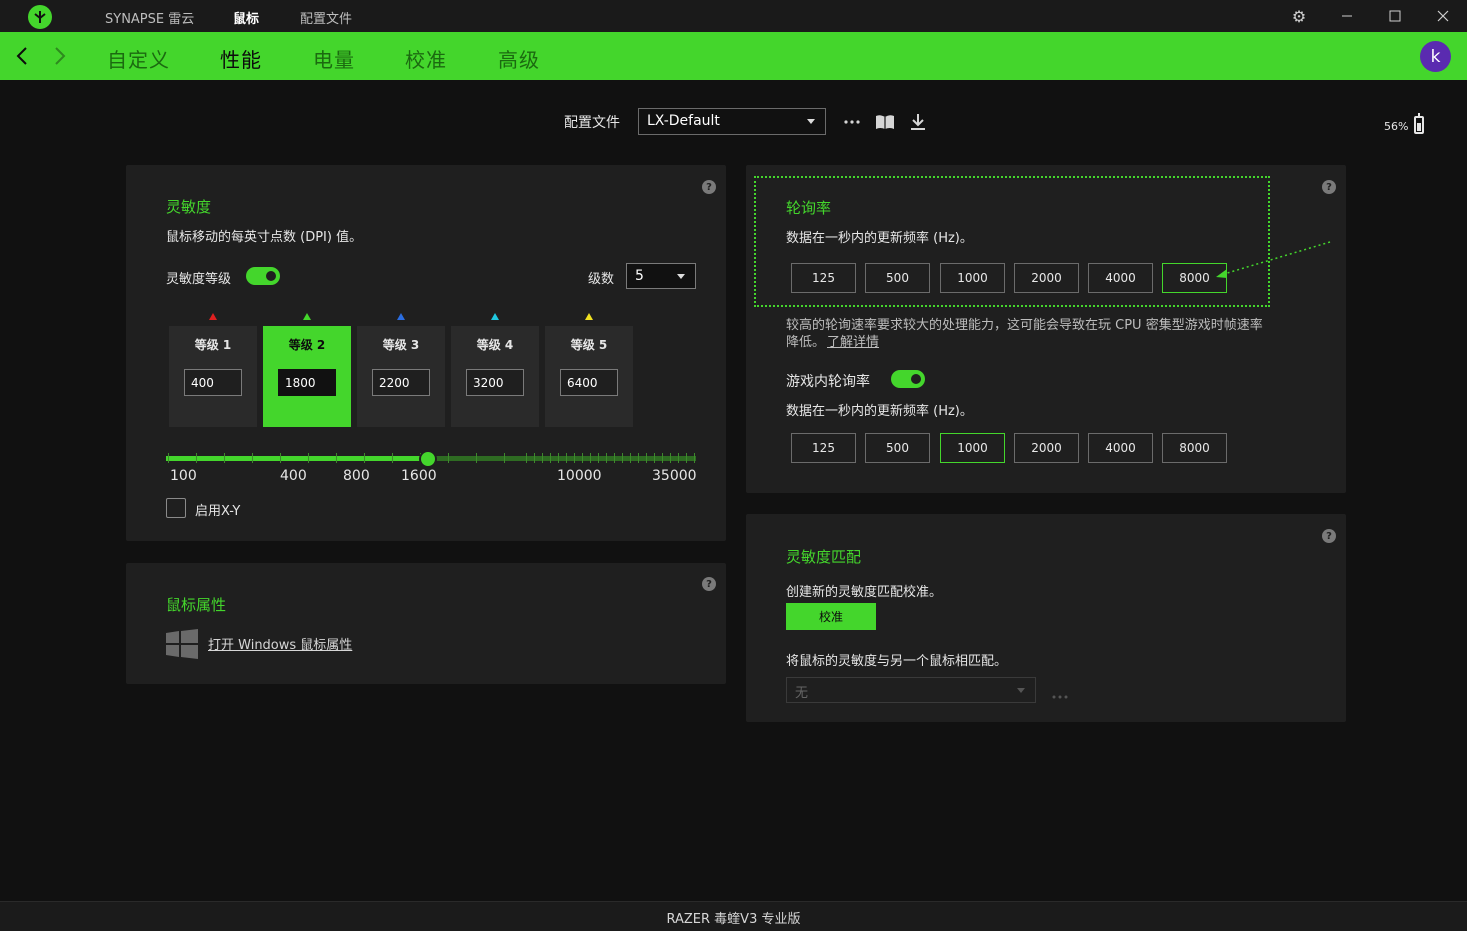 The width and height of the screenshot is (1467, 931). Describe the element at coordinates (22, 56) in the screenshot. I see `back-arrow-icon` at that location.